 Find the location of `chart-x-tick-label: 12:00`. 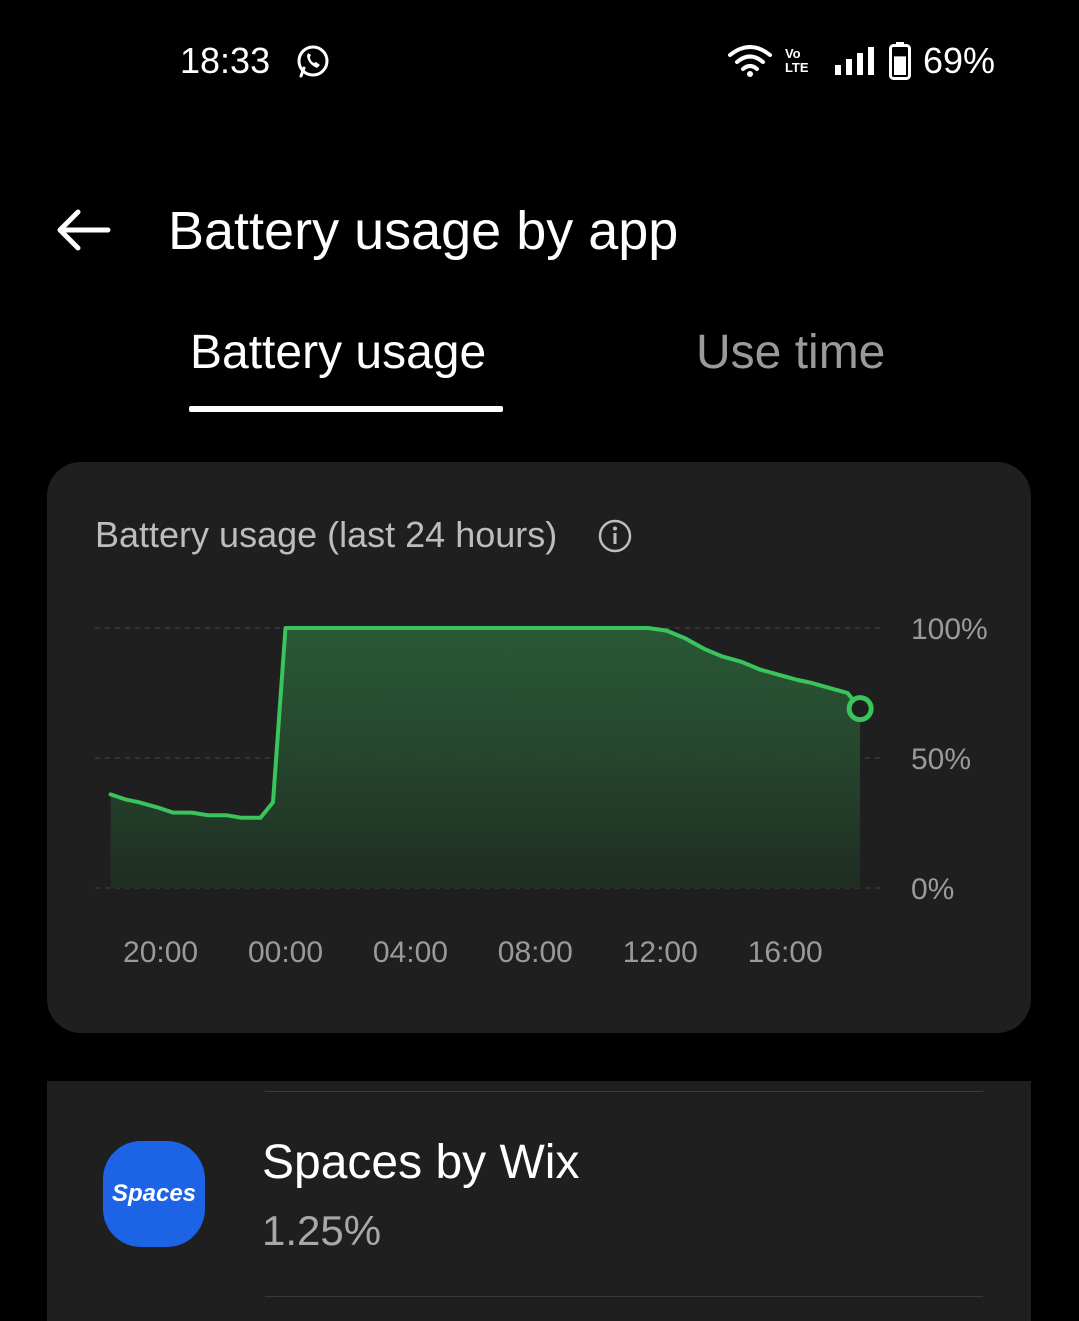

chart-x-tick-label: 12:00 is located at coordinates (660, 952).